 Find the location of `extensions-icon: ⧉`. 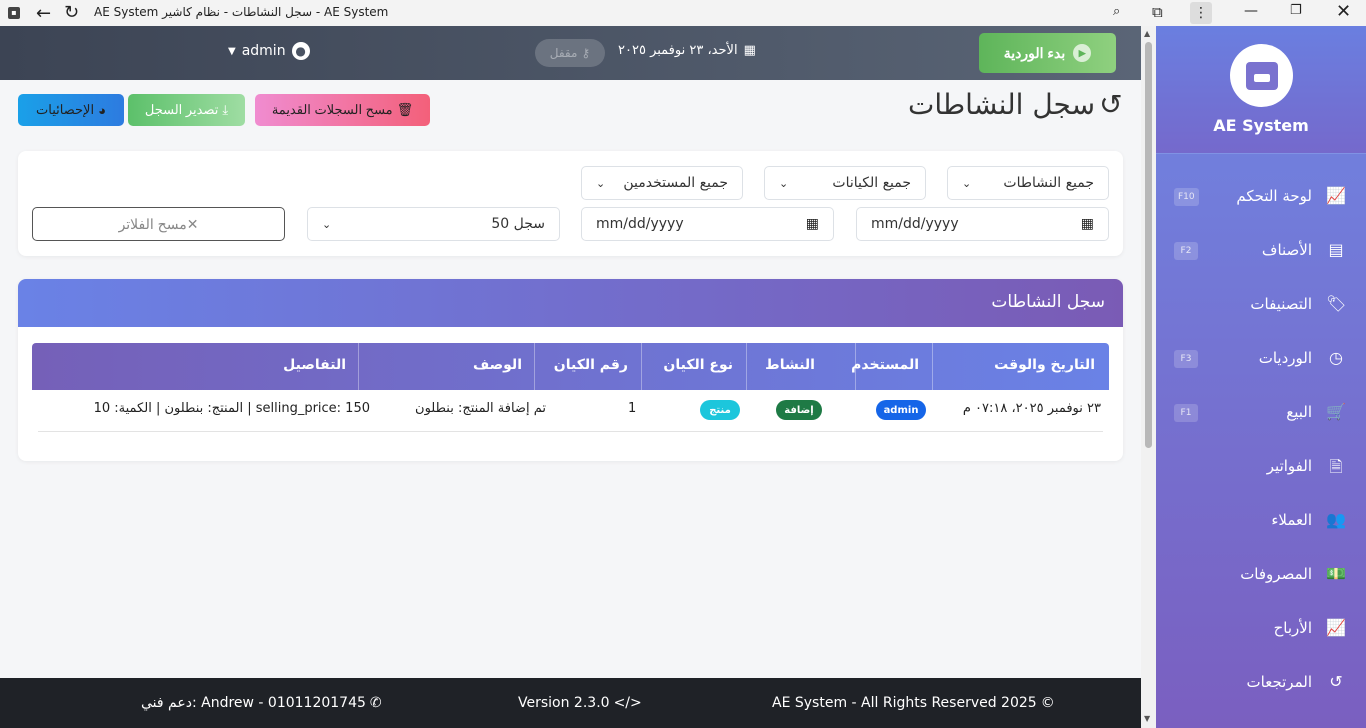

extensions-icon: ⧉ is located at coordinates (1157, 12).